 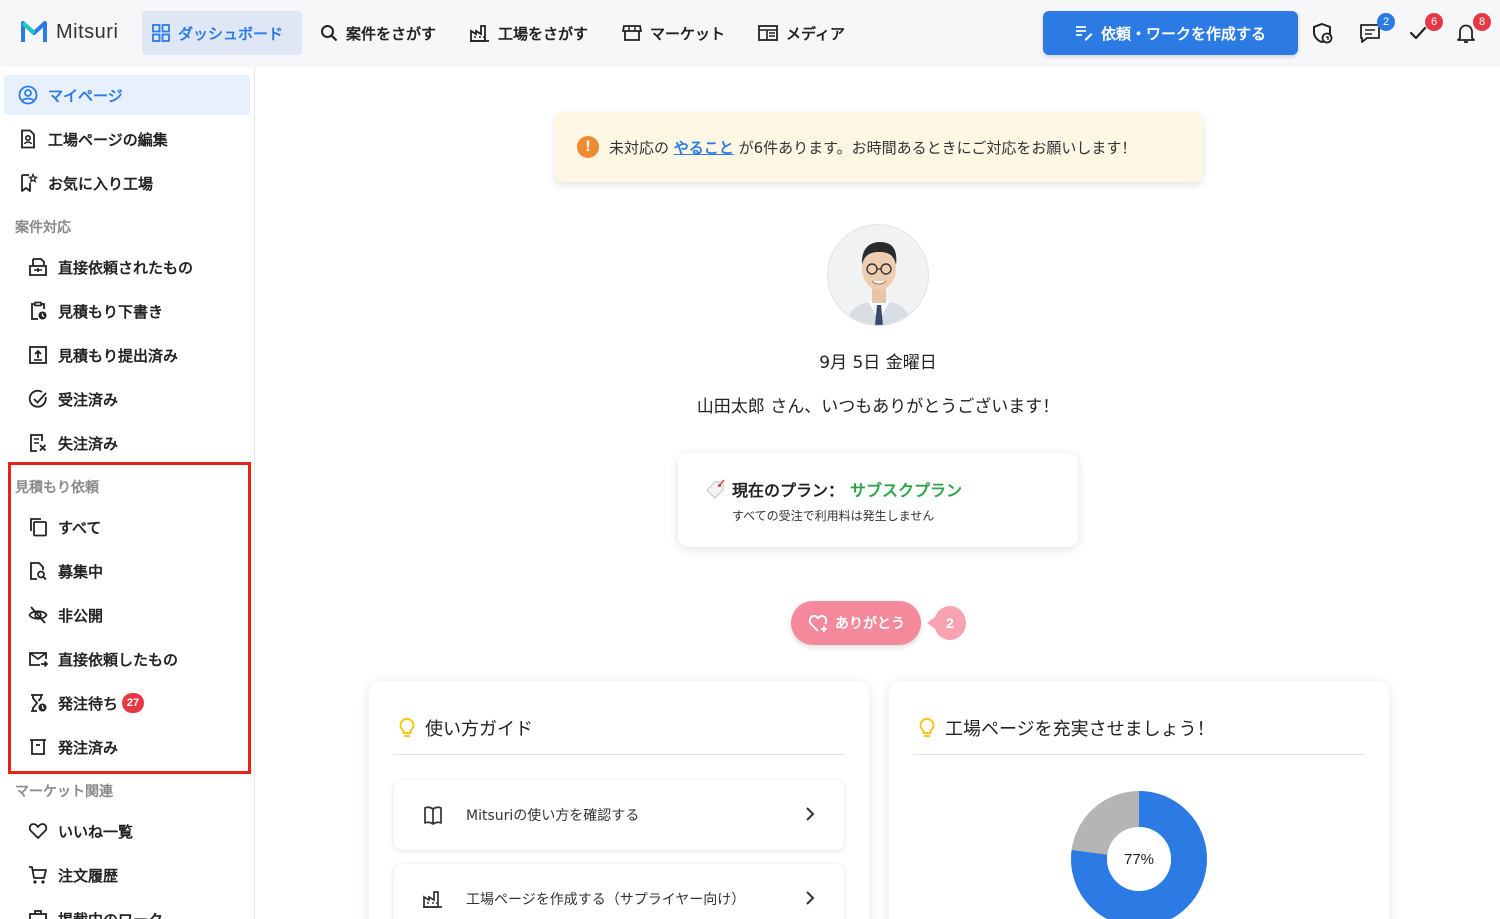 I want to click on guide-row-create-factory-page: 工場ページを作成する（サプライヤー向け）, so click(x=619, y=891).